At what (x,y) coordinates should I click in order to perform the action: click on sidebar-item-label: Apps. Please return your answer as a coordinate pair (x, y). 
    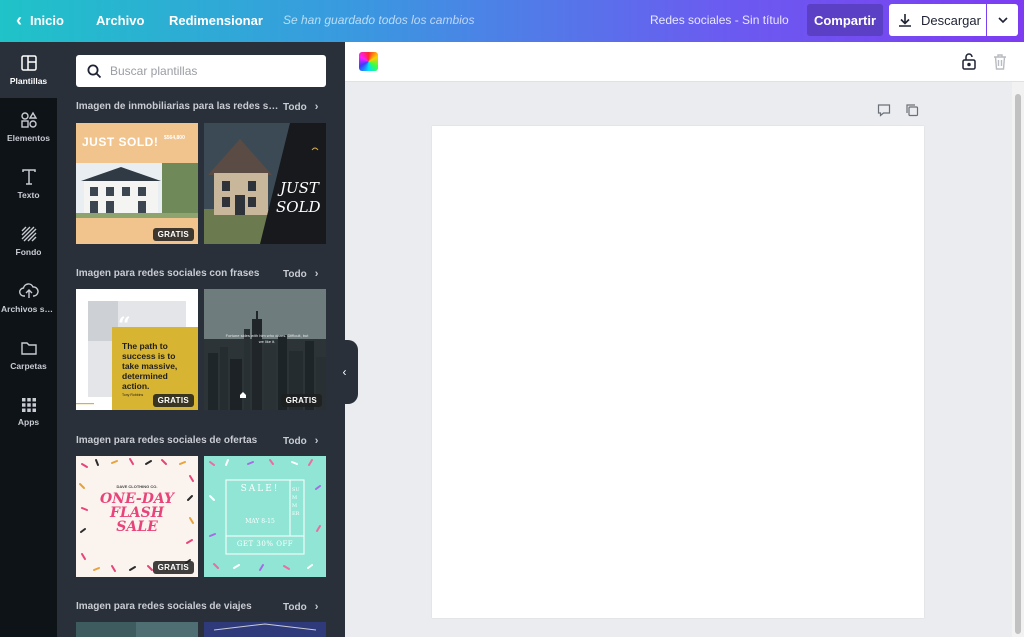
    Looking at the image, I should click on (28, 422).